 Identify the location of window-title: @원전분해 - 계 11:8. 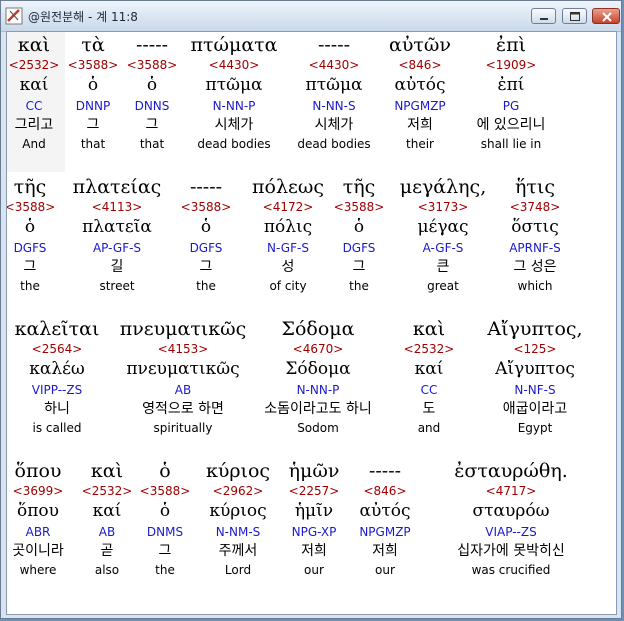
(83, 17).